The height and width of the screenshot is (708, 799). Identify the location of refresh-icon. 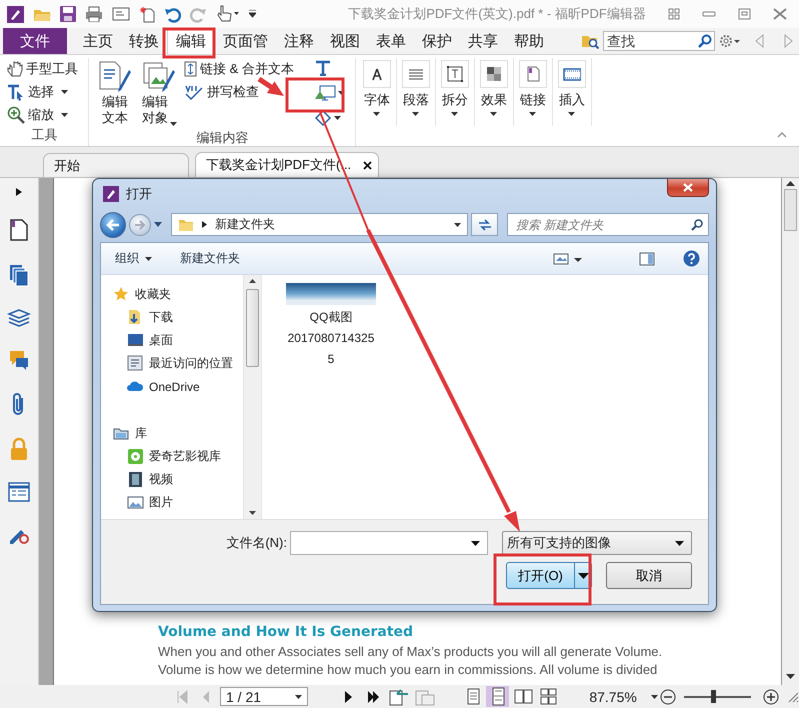
(485, 224).